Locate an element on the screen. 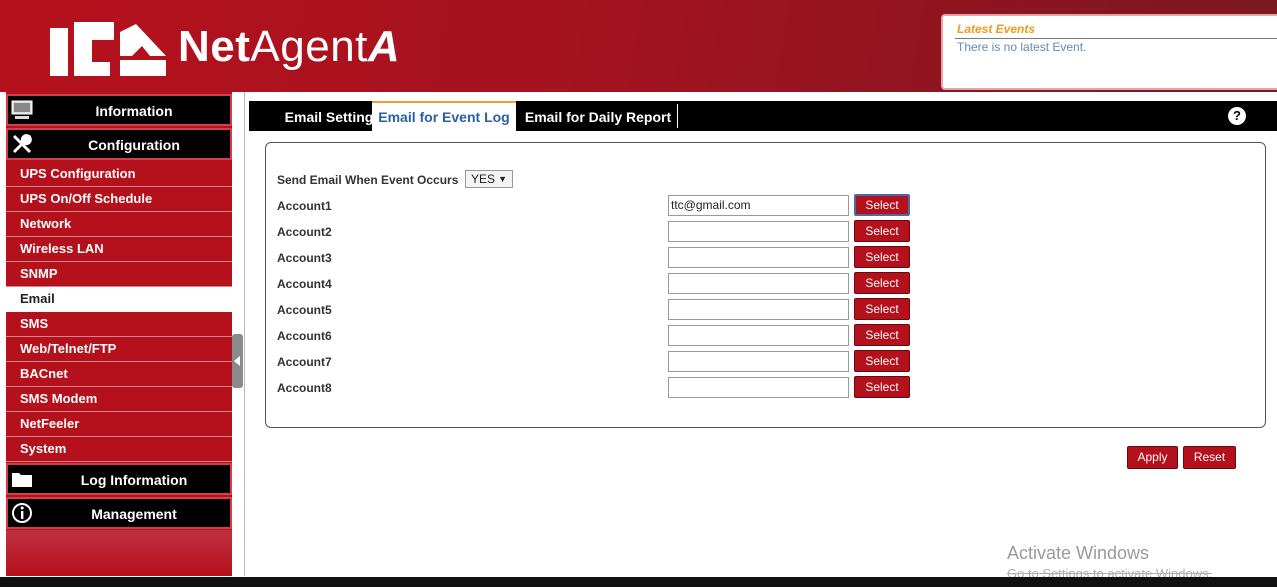 This screenshot has height=587, width=1277. brand-name-italic: A is located at coordinates (384, 46).